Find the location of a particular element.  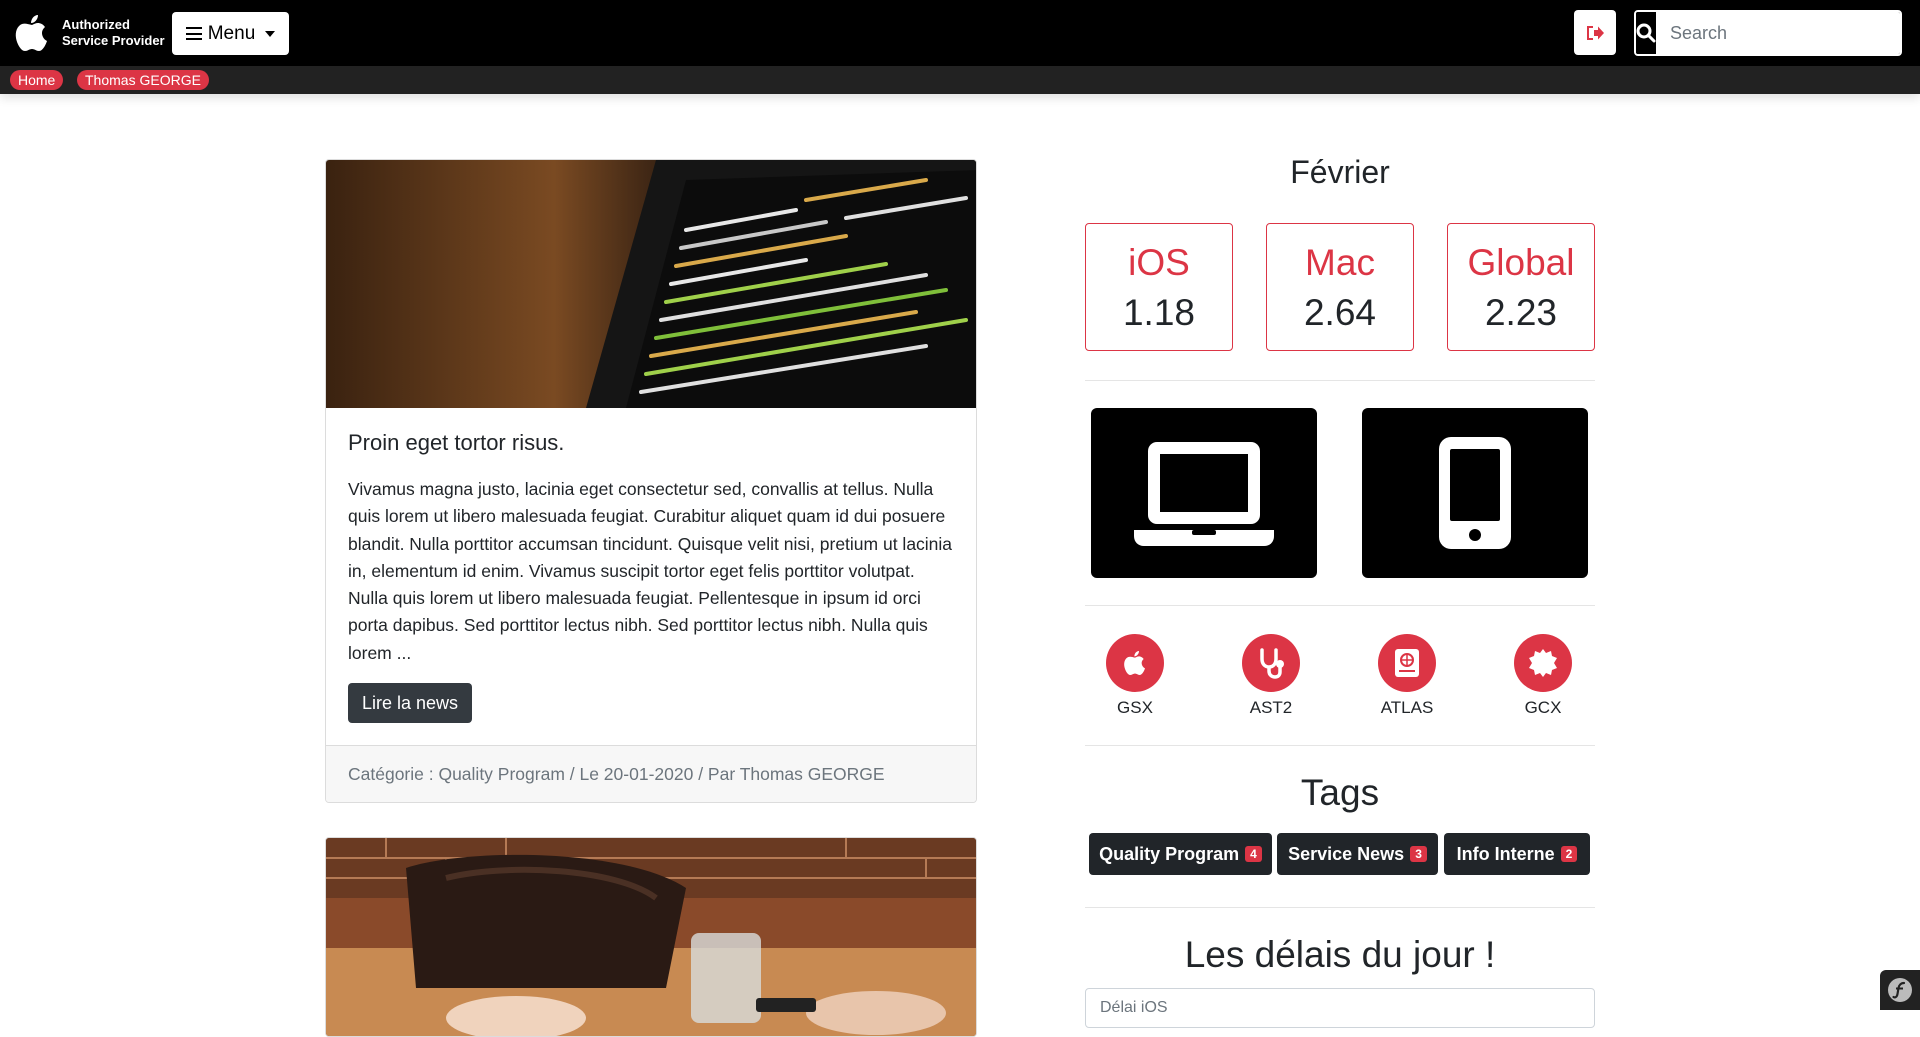

code-laptop-photo is located at coordinates (651, 284).